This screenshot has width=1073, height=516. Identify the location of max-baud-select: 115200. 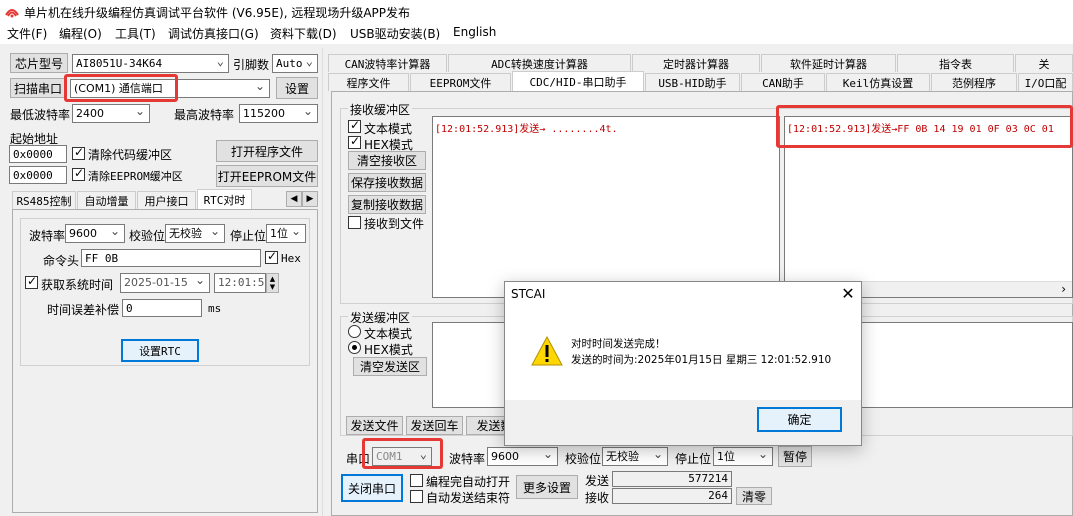
(278, 113).